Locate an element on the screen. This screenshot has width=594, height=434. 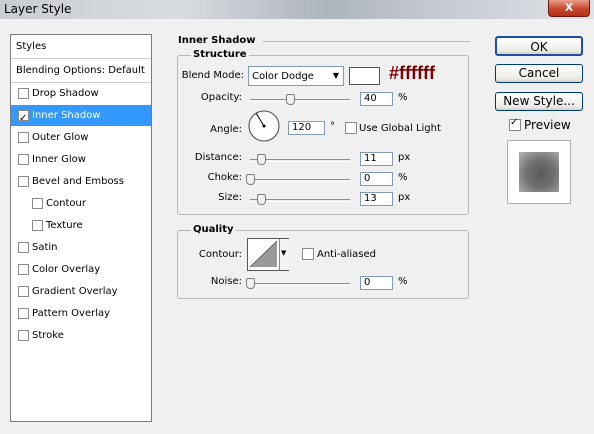
sidebar-checkbox-texture is located at coordinates (37, 225).